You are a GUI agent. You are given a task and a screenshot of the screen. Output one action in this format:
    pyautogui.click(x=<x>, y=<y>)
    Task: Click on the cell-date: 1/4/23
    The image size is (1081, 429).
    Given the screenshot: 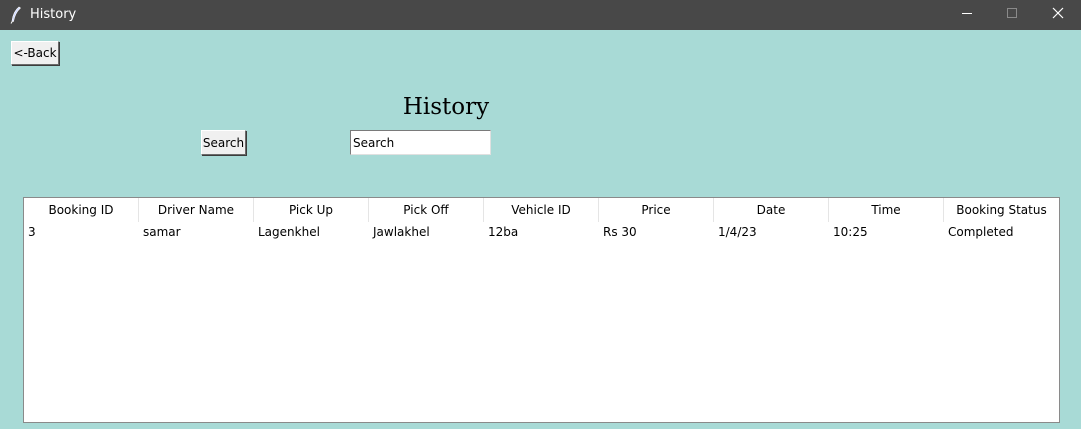 What is the action you would take?
    pyautogui.click(x=737, y=232)
    